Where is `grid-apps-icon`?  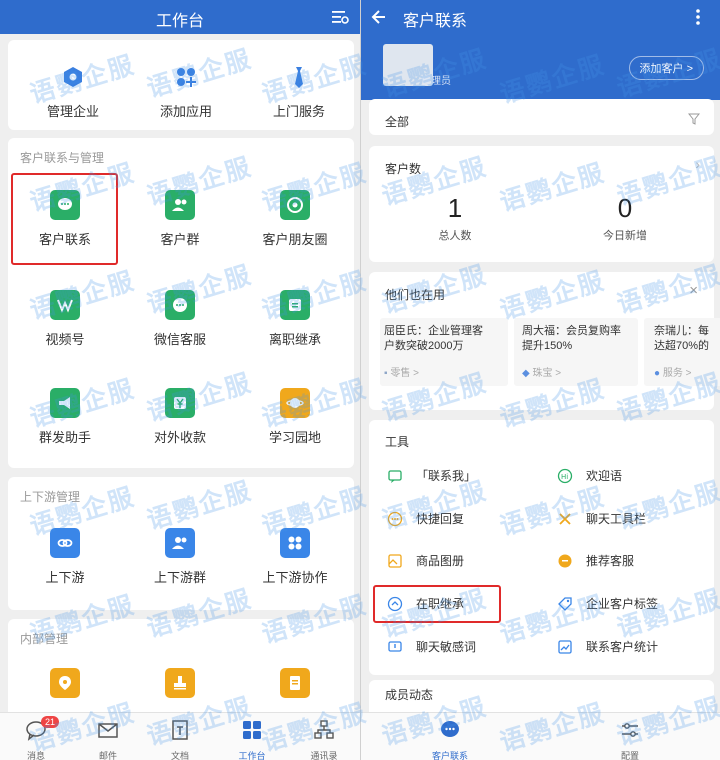 grid-apps-icon is located at coordinates (295, 543).